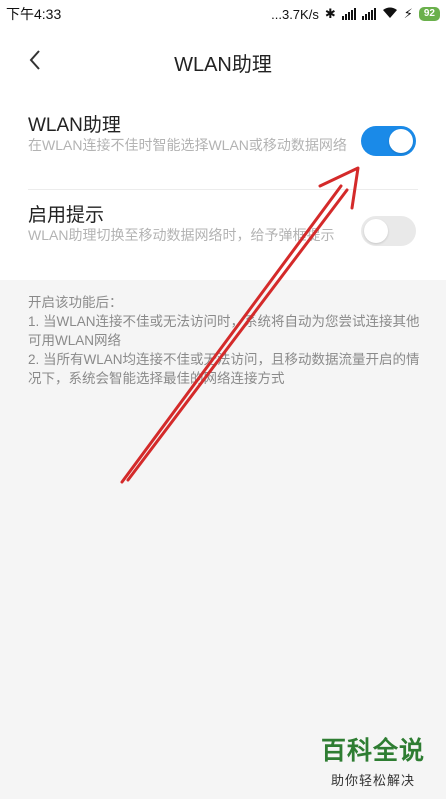  Describe the element at coordinates (34, 14) in the screenshot. I see `status-time: 下午4:33` at that location.